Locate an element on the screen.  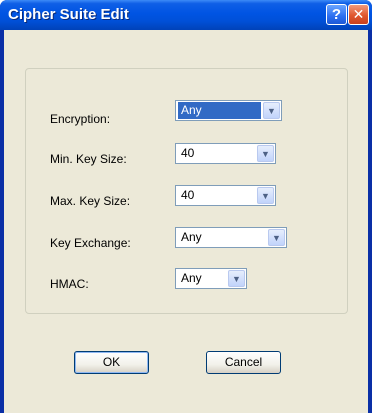
min-key-size-label: Min. Key Size: is located at coordinates (88, 159).